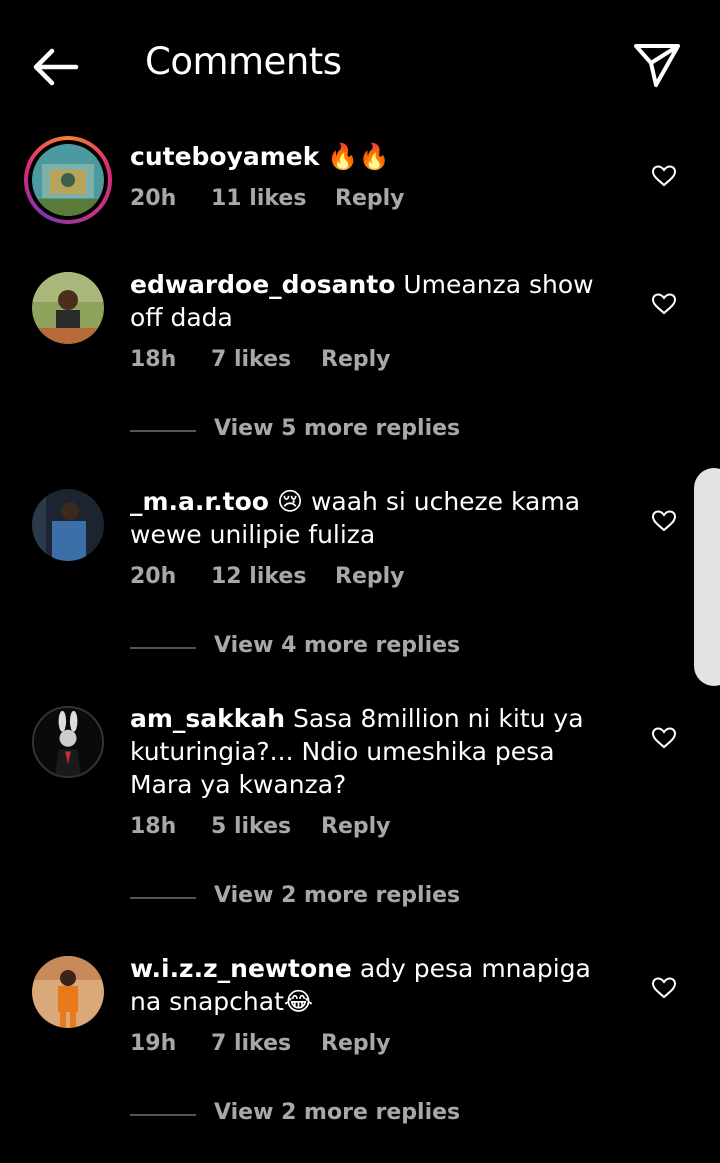 Image resolution: width=720 pixels, height=1163 pixels. Describe the element at coordinates (258, 198) in the screenshot. I see `comment-likes: 11 likes` at that location.